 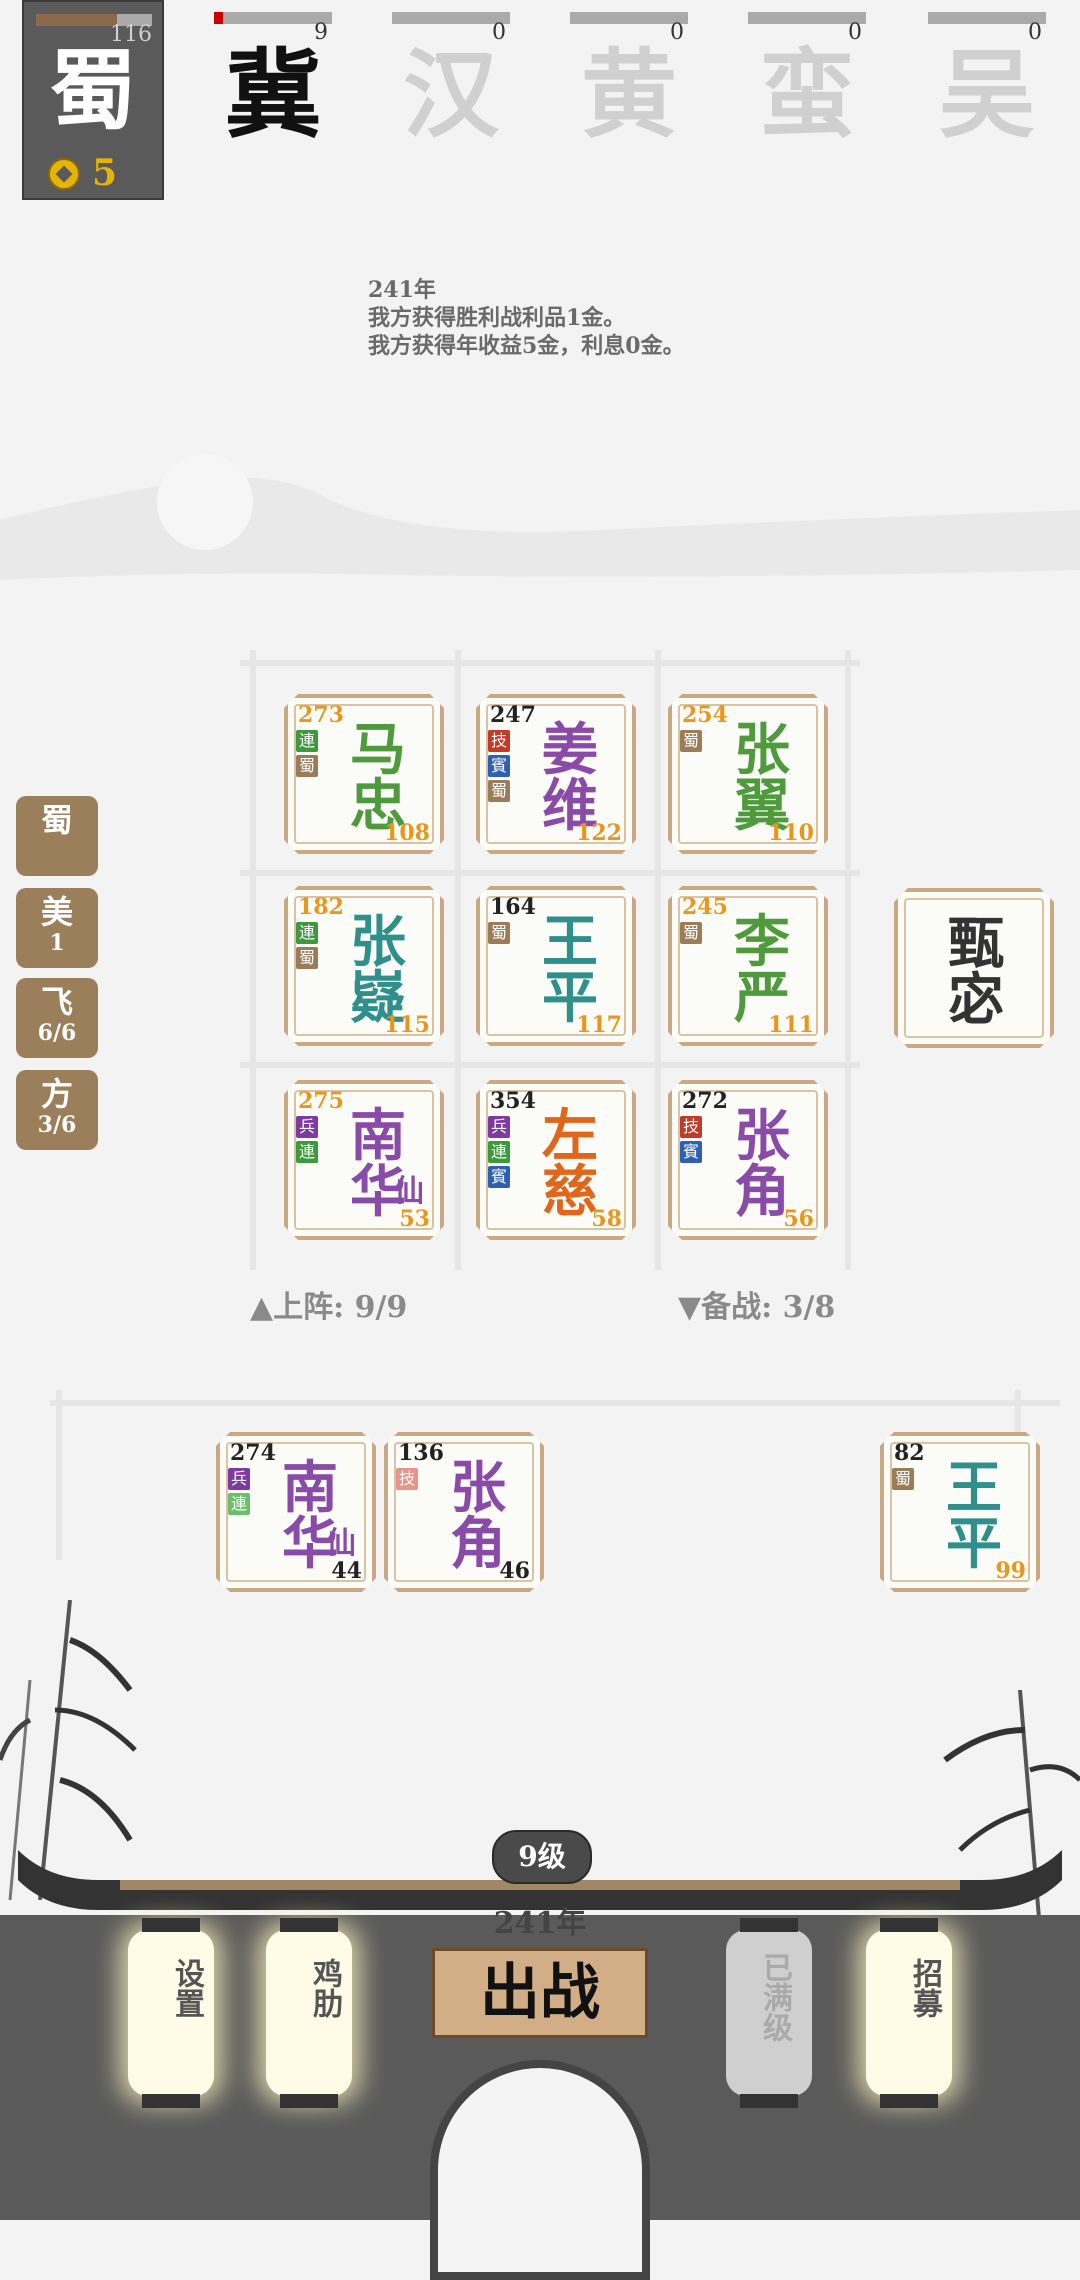 I want to click on hero-card: 182 連蜀张嶷 115, so click(x=364, y=966).